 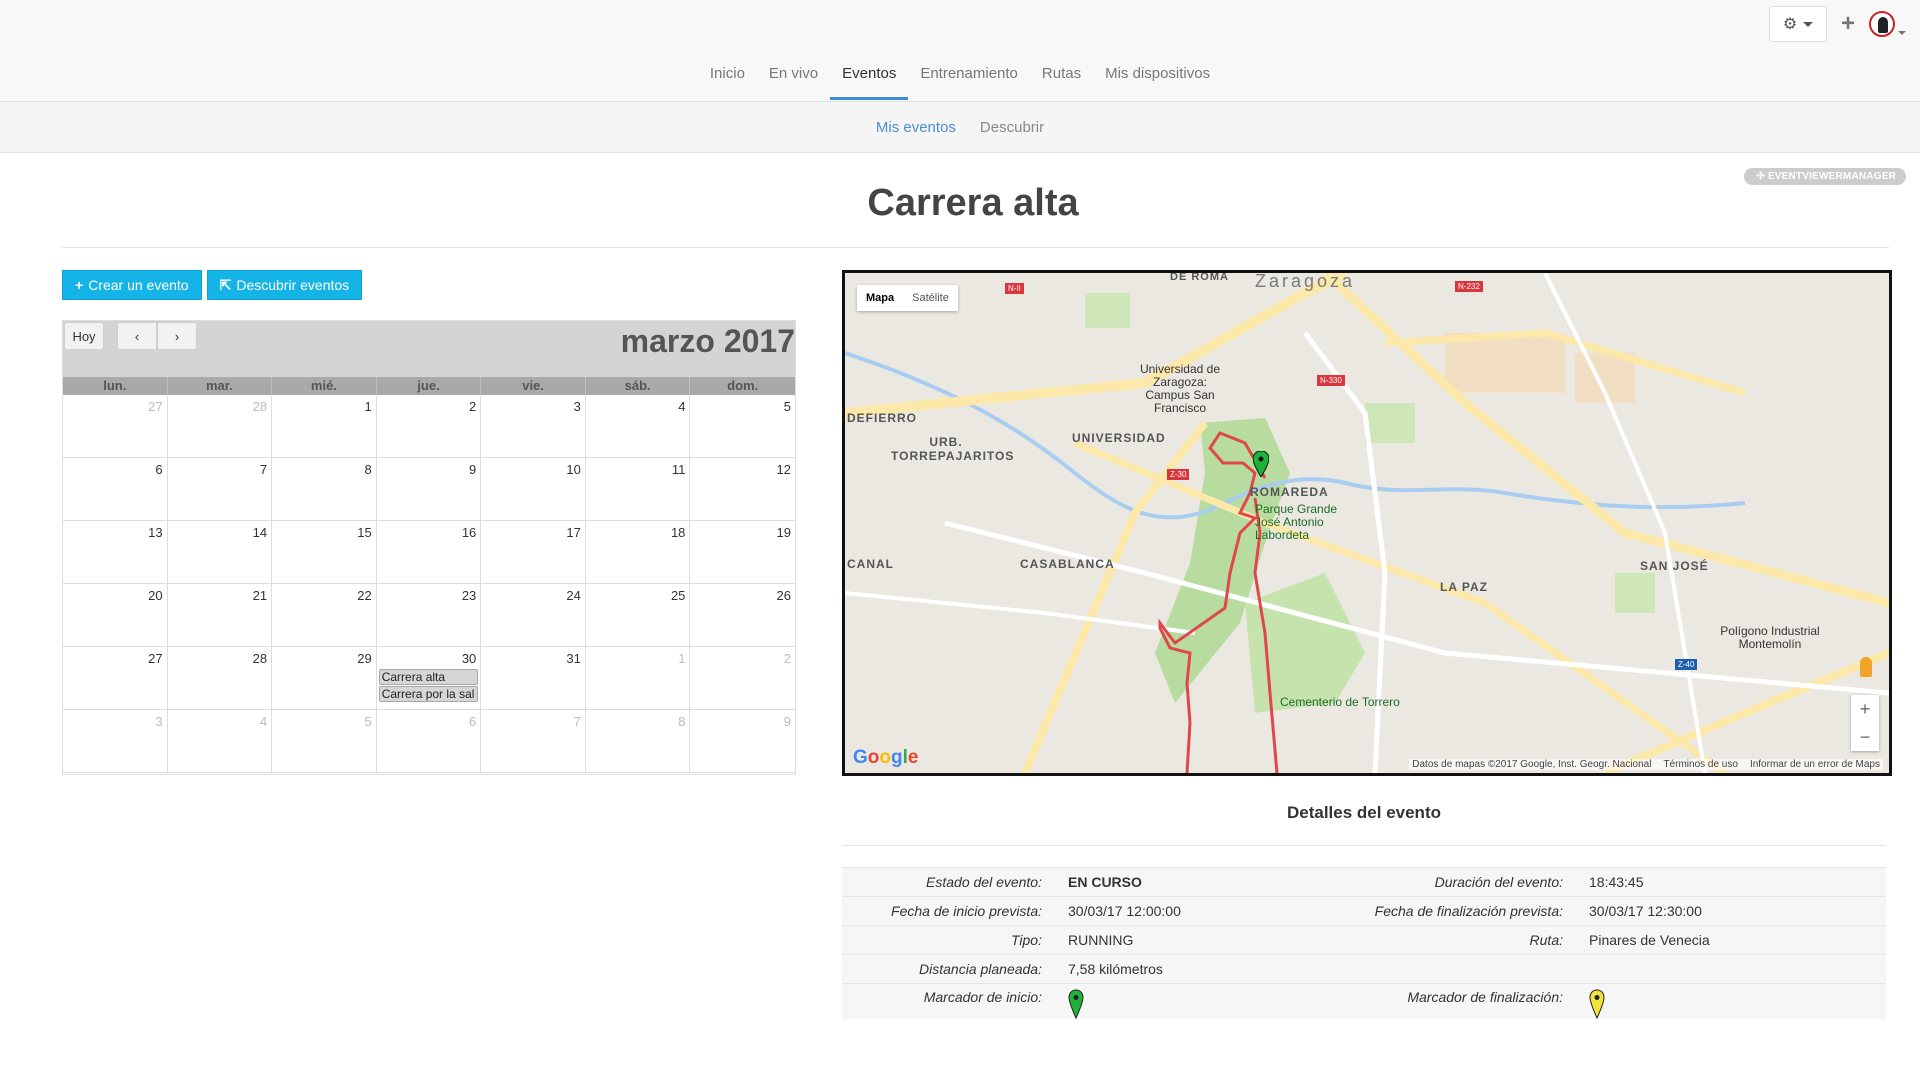 I want to click on calendar-day-cell: 26, so click(x=742, y=615).